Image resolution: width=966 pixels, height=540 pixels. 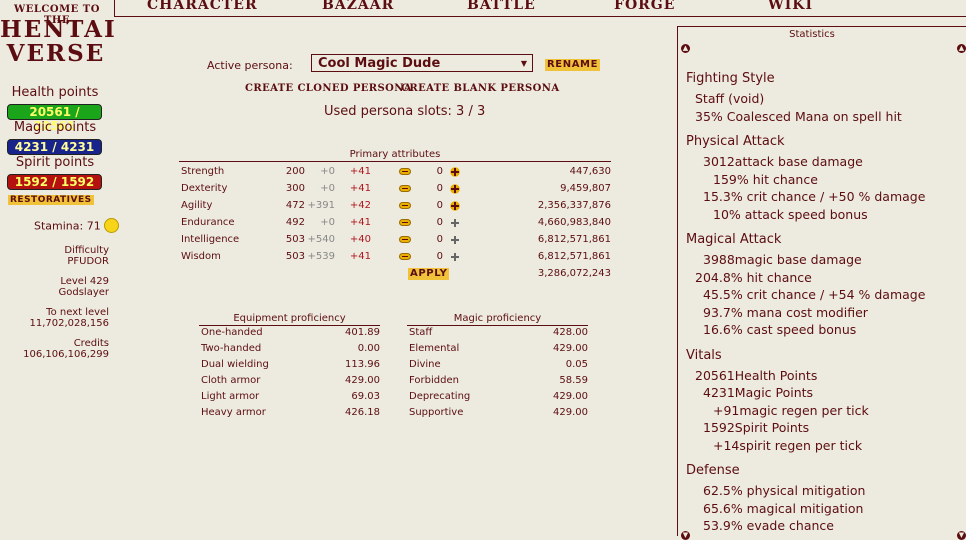 I want to click on magic-value: 58.59, so click(x=573, y=380).